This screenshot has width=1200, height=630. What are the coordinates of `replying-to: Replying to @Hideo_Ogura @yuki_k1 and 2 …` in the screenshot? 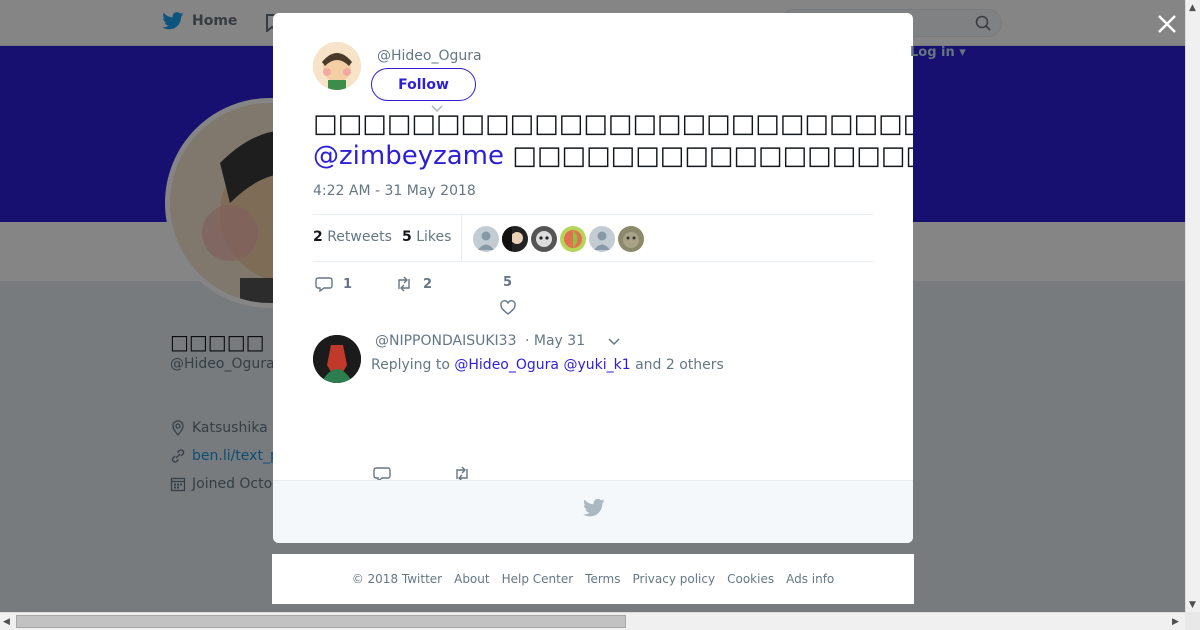 It's located at (547, 365).